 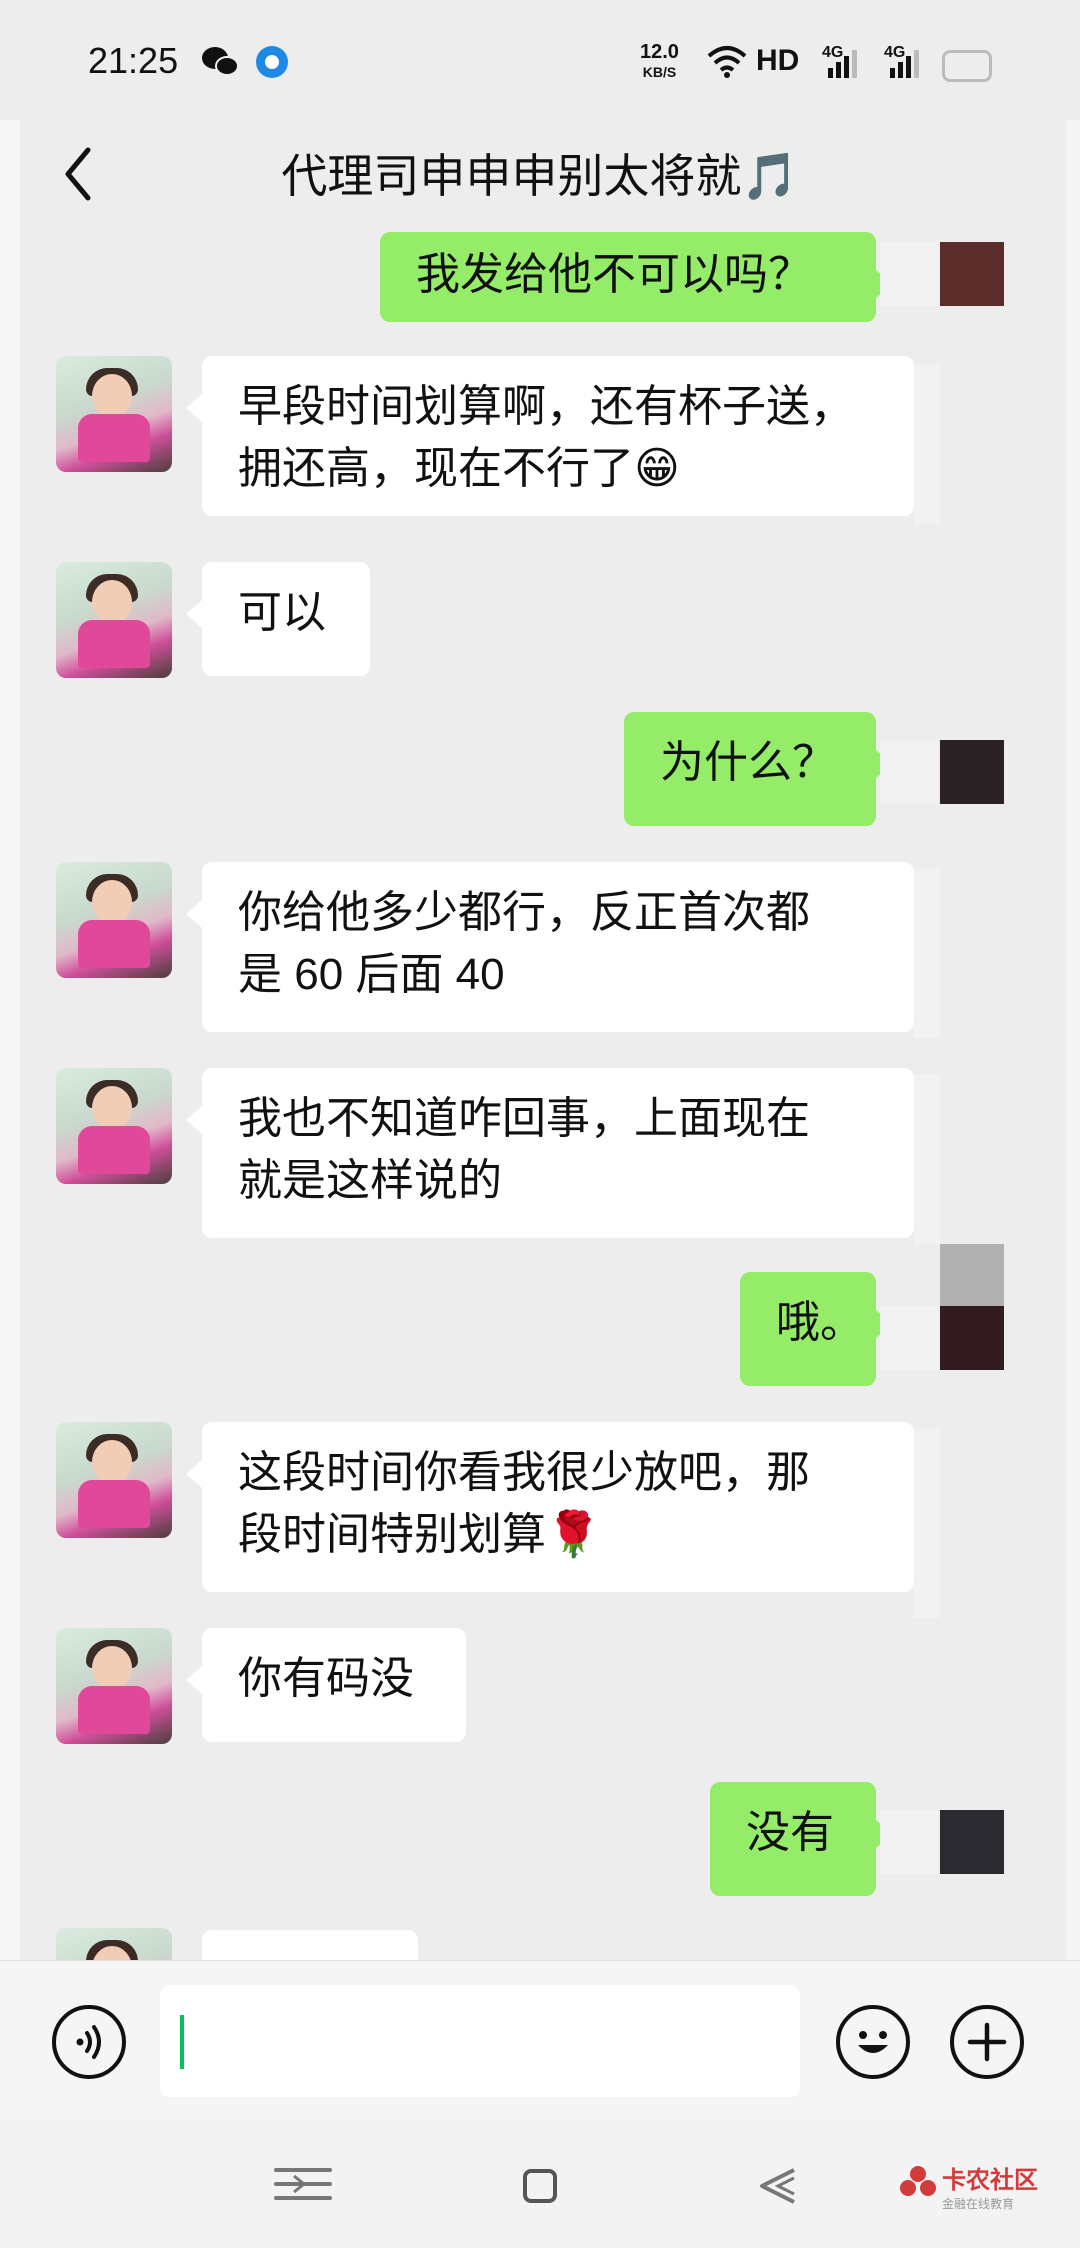 What do you see at coordinates (758, 769) in the screenshot?
I see `message-bubble-outgoing: 为什么？` at bounding box center [758, 769].